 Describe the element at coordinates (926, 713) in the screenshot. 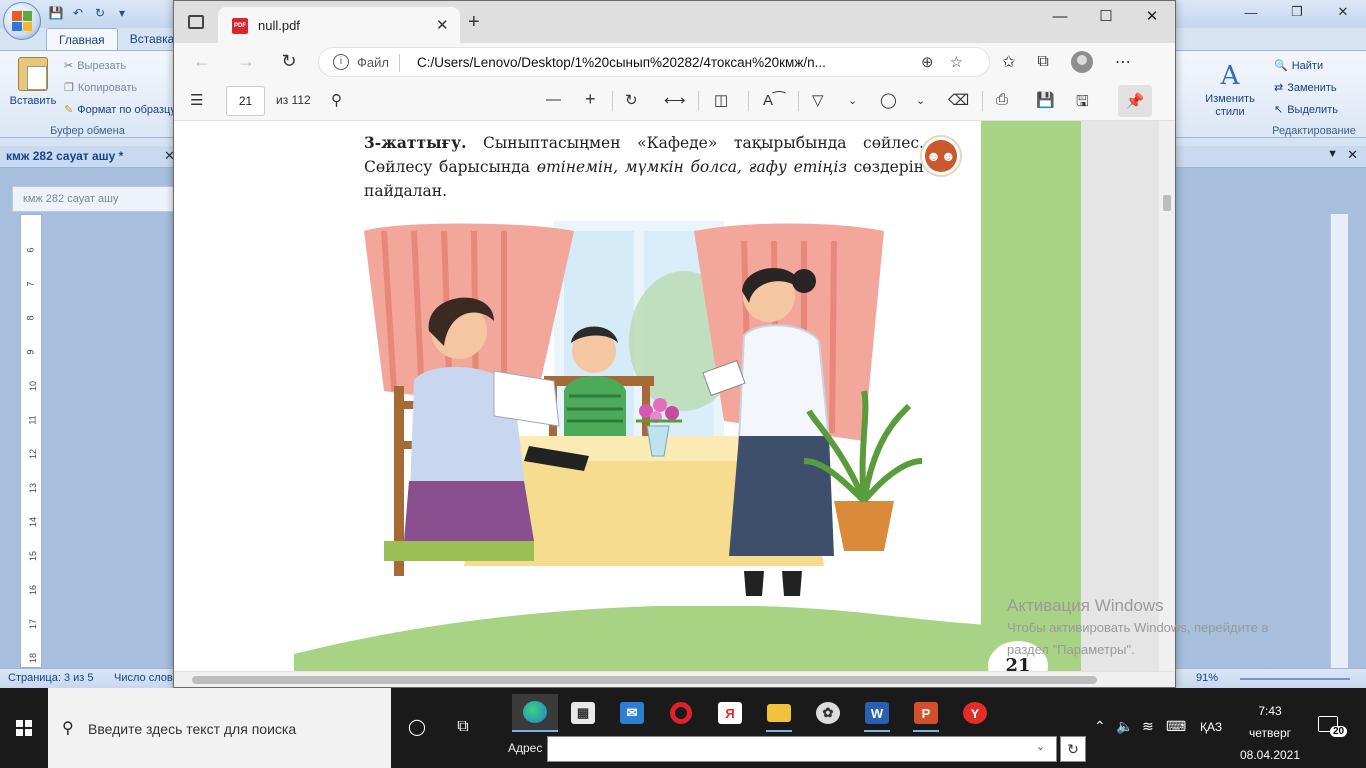

I see `taskbar-powerpoint: P` at that location.